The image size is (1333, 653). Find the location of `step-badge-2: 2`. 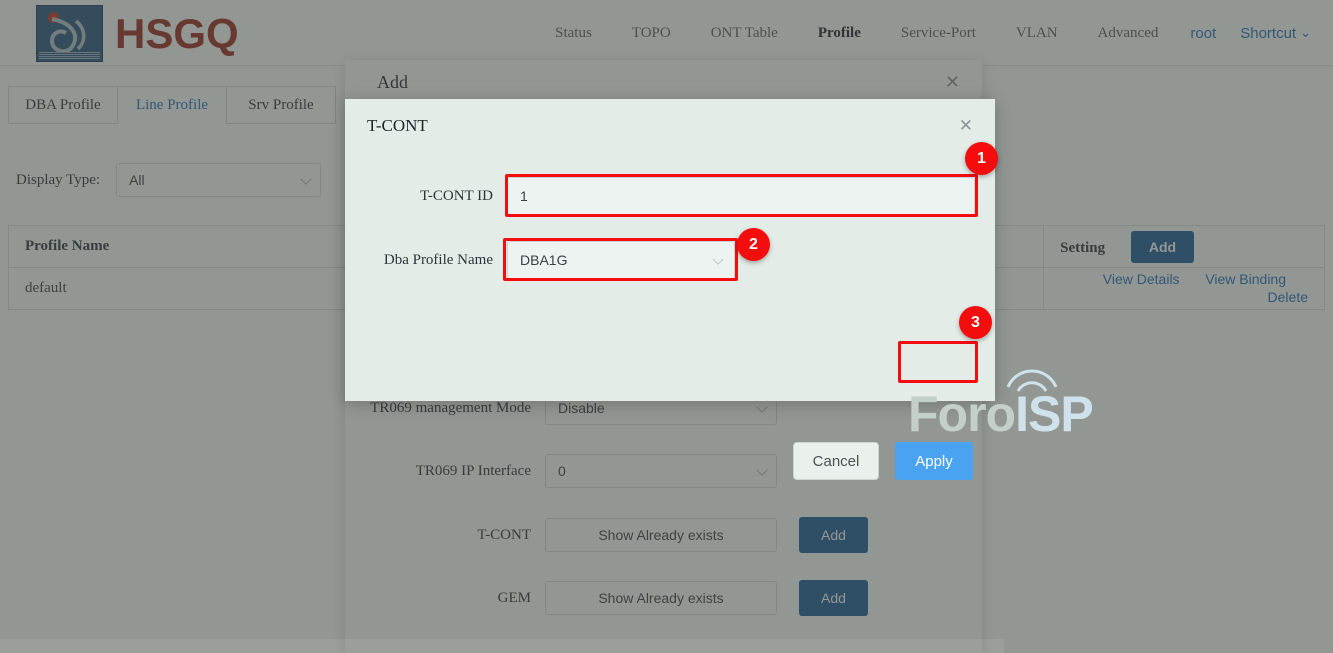

step-badge-2: 2 is located at coordinates (753, 244).